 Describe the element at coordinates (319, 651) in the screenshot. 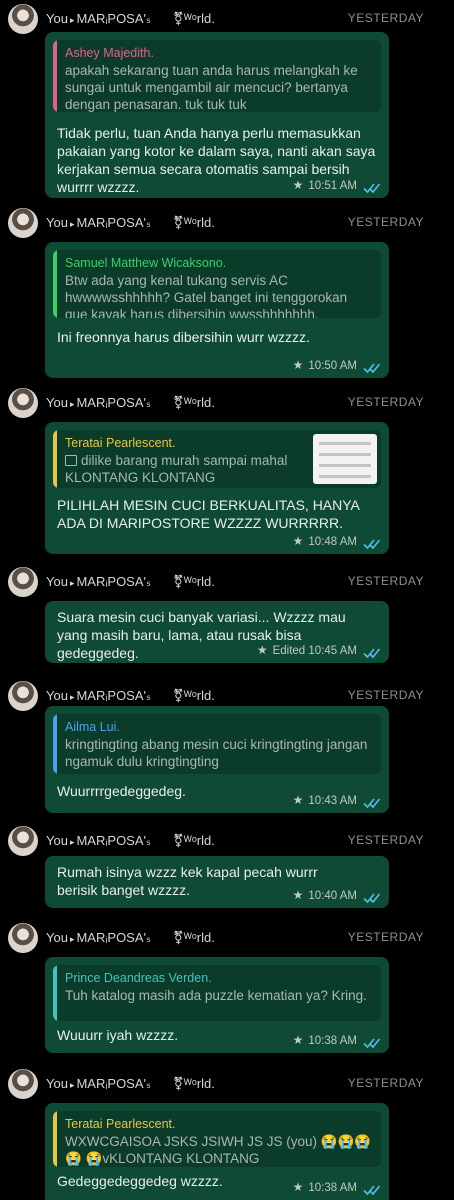

I see `message-meta: ★ Edited 10:45 AM` at that location.